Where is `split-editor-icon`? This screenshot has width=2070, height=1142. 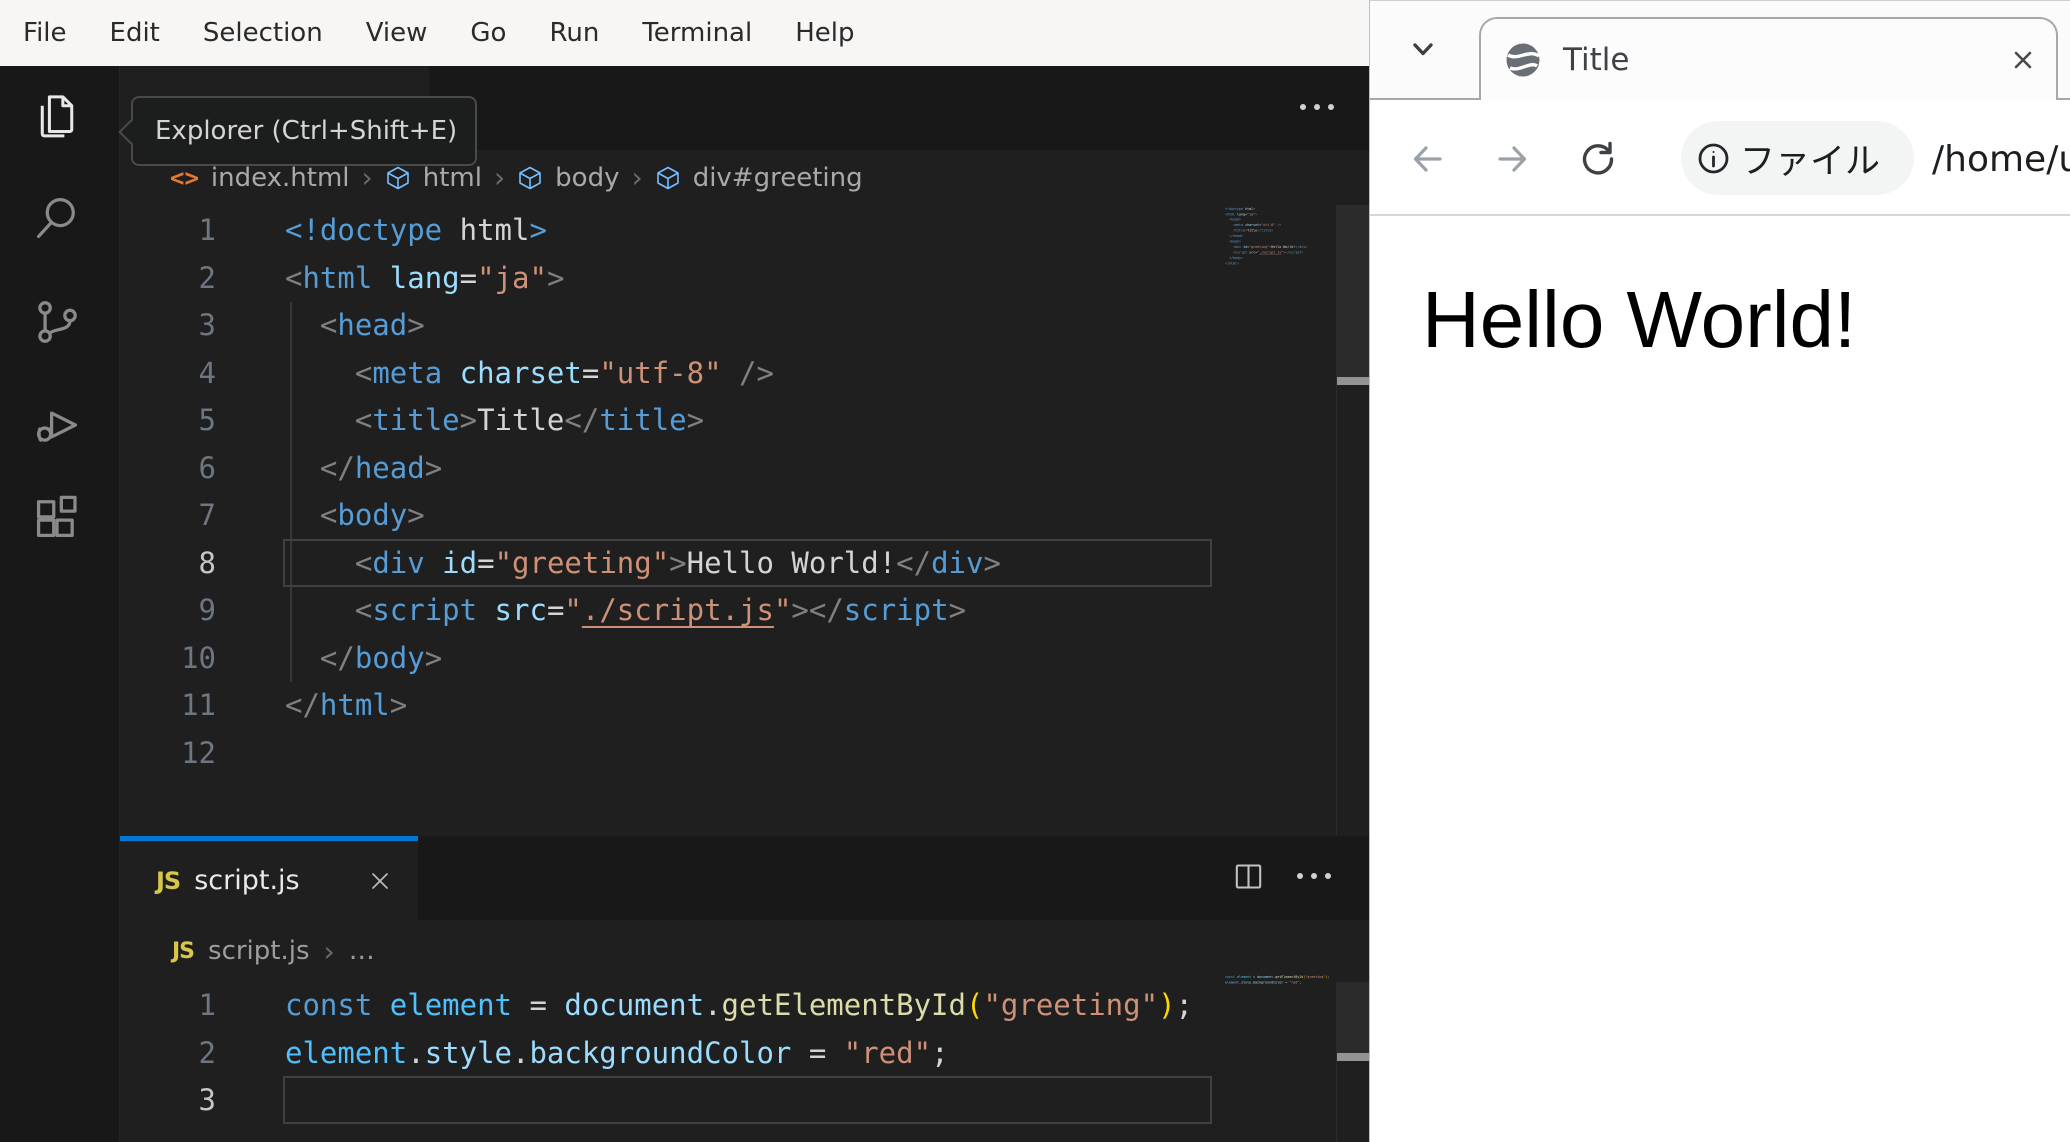 split-editor-icon is located at coordinates (1248, 876).